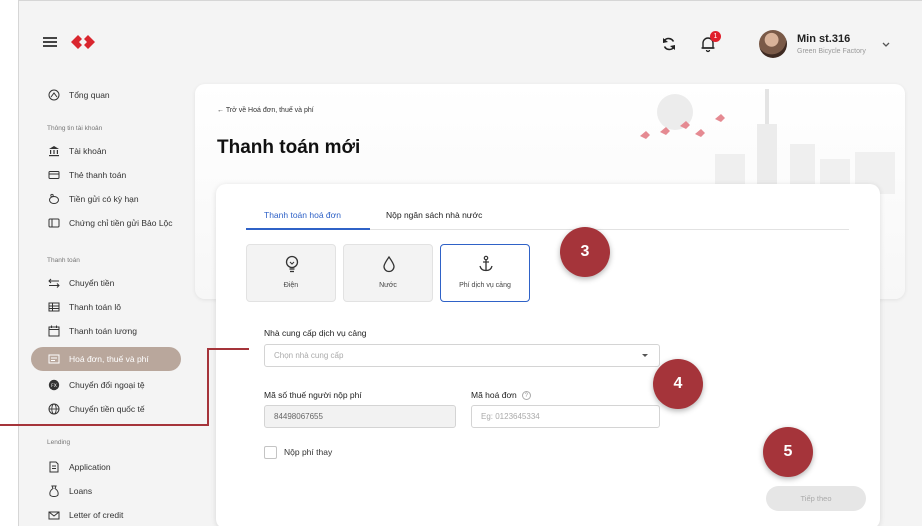 Image resolution: width=922 pixels, height=526 pixels. Describe the element at coordinates (89, 95) in the screenshot. I see `sidebar-item-label: Tổng quan` at that location.